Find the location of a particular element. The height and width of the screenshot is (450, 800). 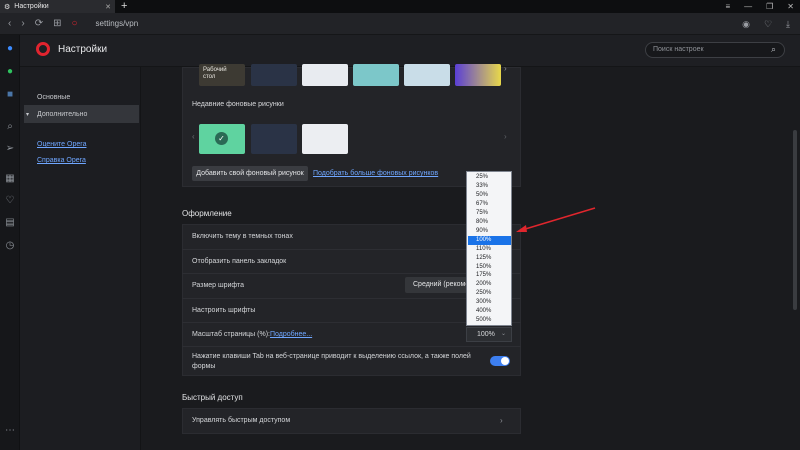

title-bar is located at coordinates (400, 6).